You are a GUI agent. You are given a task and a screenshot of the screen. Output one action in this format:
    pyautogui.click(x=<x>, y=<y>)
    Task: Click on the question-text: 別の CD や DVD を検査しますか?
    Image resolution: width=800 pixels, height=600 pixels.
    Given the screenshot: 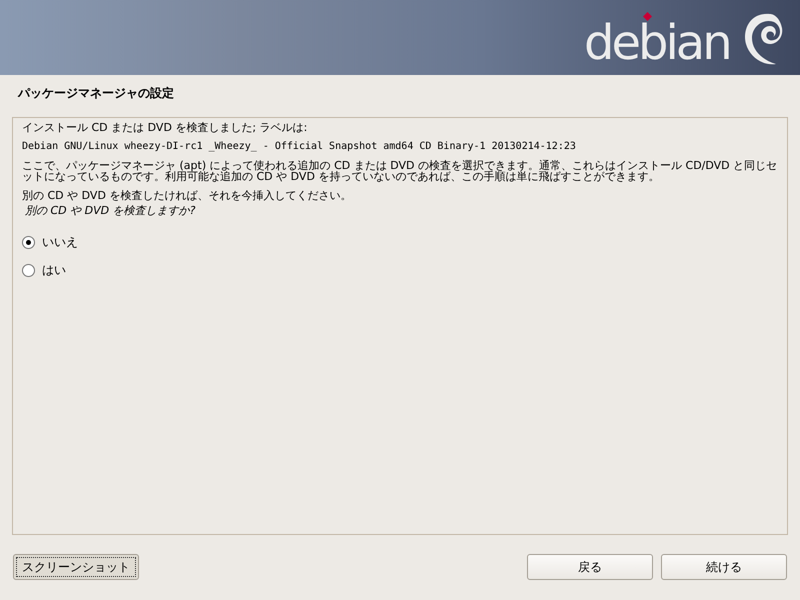 What is the action you would take?
    pyautogui.click(x=110, y=210)
    